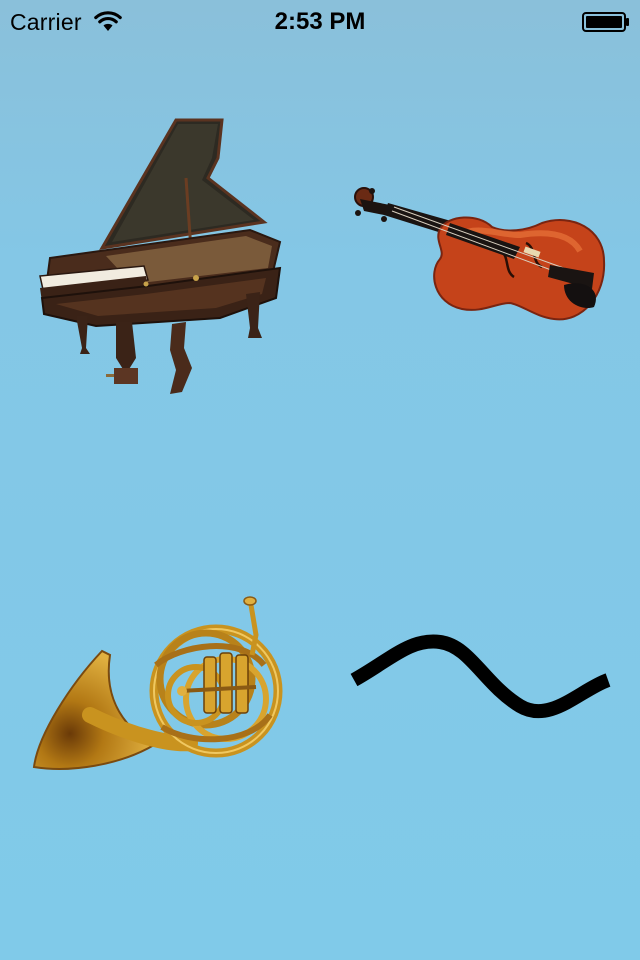 The width and height of the screenshot is (640, 960). I want to click on french-horn-image, so click(157, 683).